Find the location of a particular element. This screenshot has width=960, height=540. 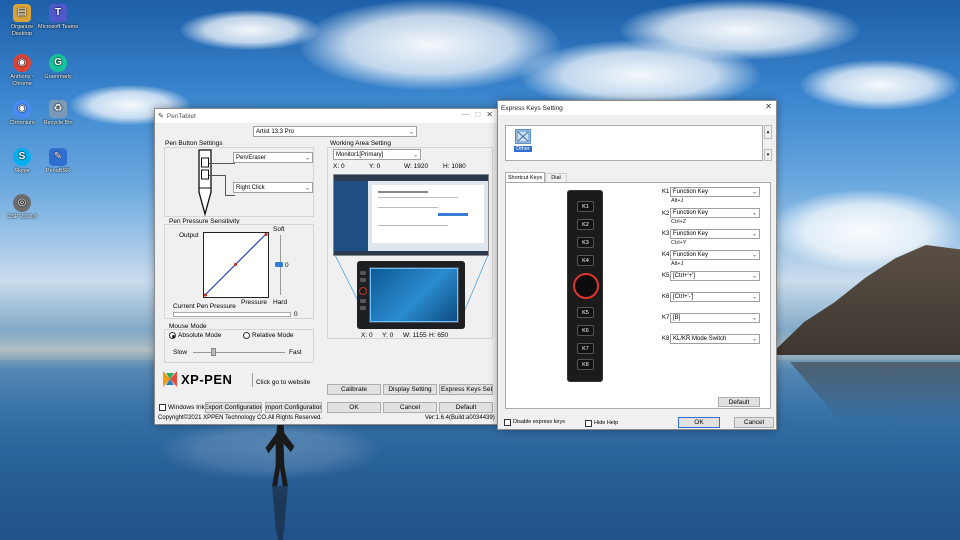

k1-label: K1 is located at coordinates (666, 192).